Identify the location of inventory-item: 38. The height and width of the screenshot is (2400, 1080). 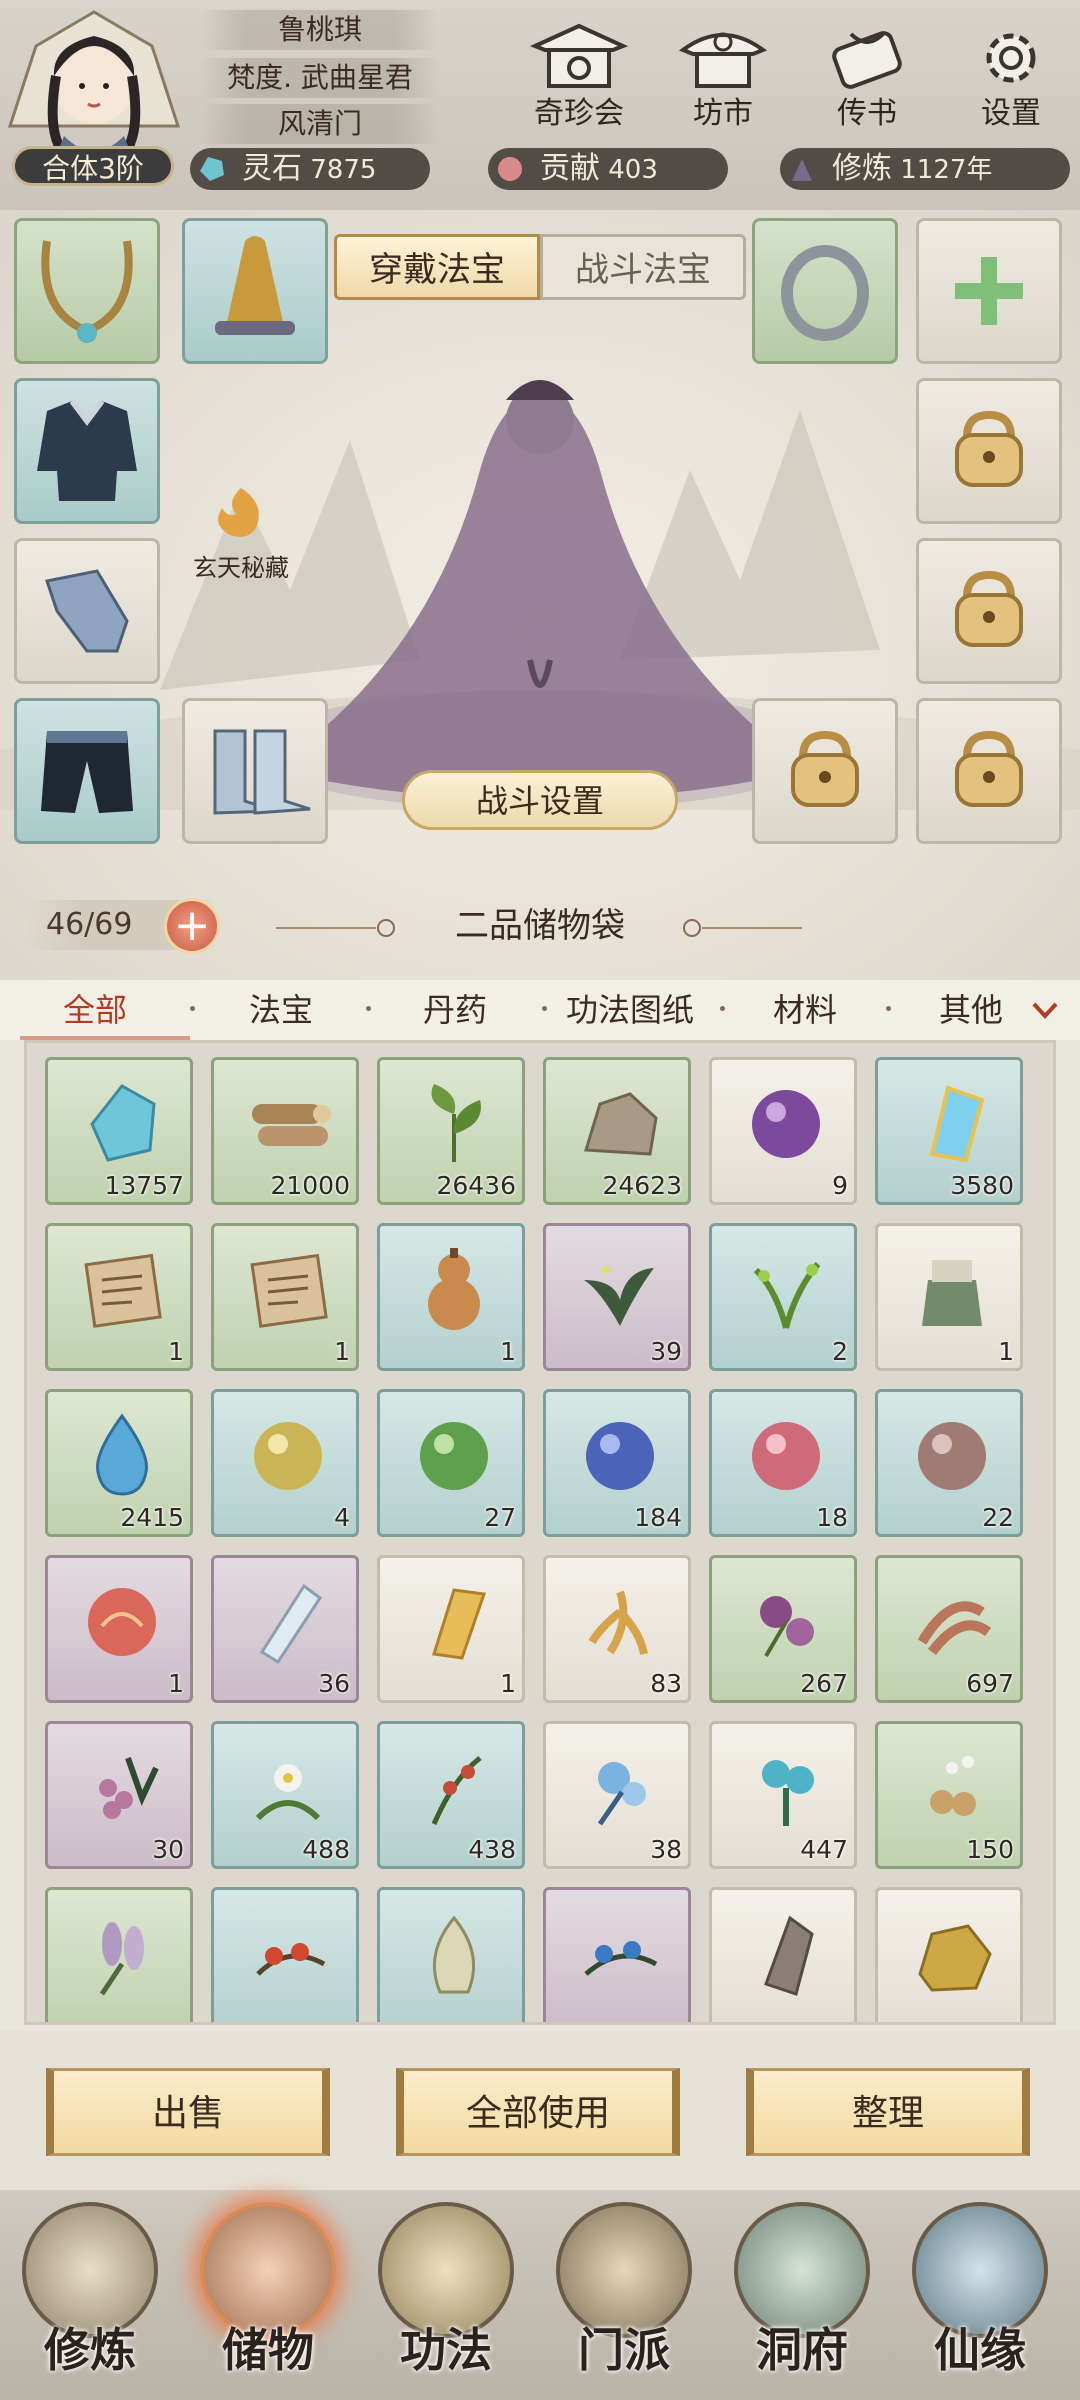
(617, 1795).